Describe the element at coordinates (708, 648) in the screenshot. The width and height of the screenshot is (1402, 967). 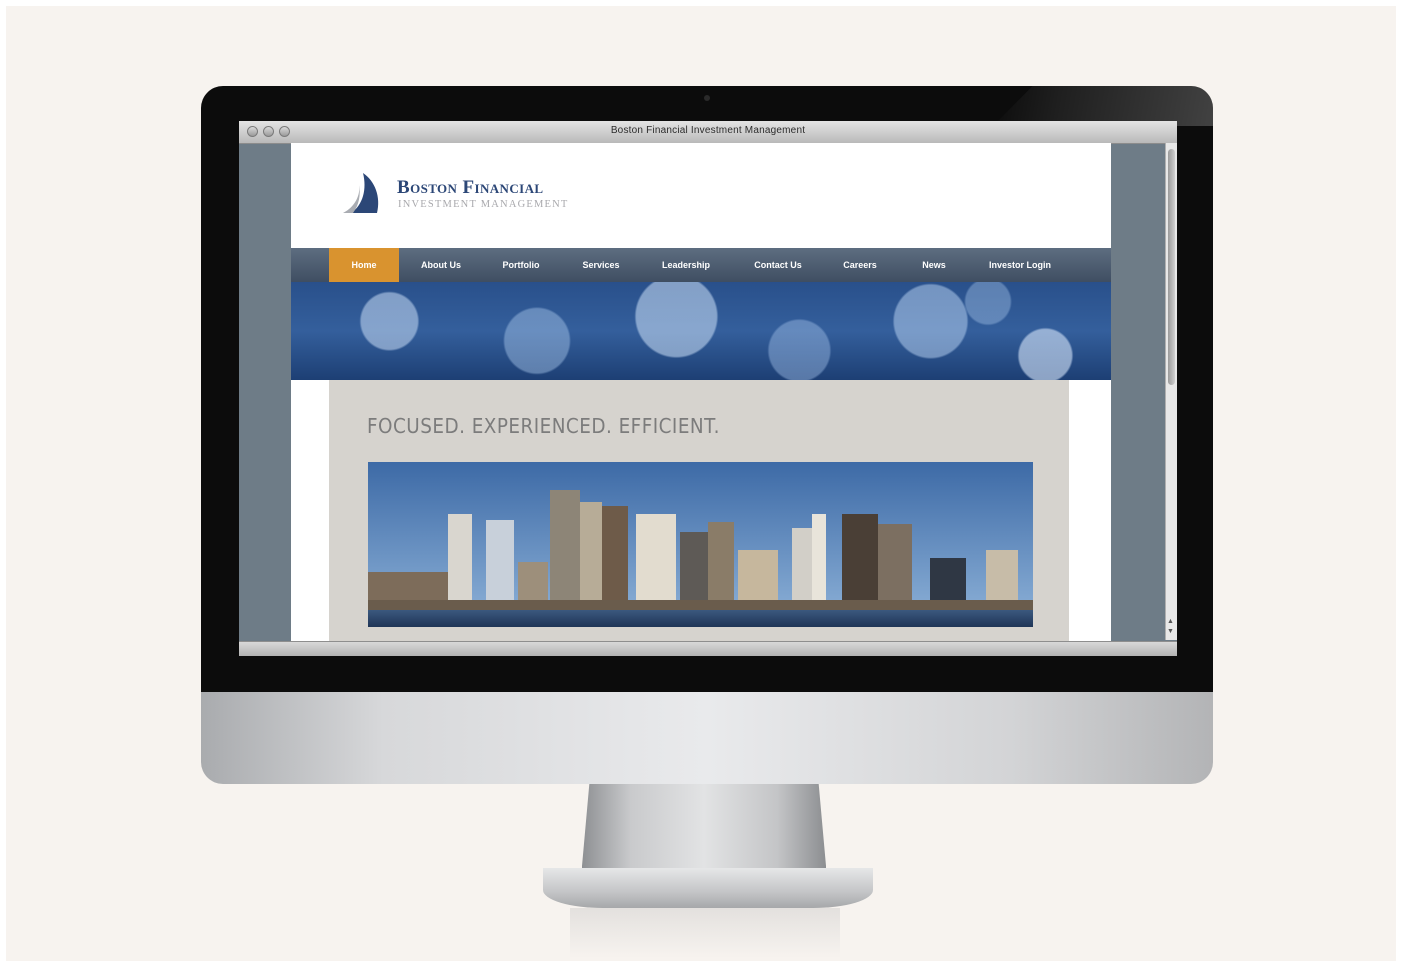
I see `window-statusbar` at that location.